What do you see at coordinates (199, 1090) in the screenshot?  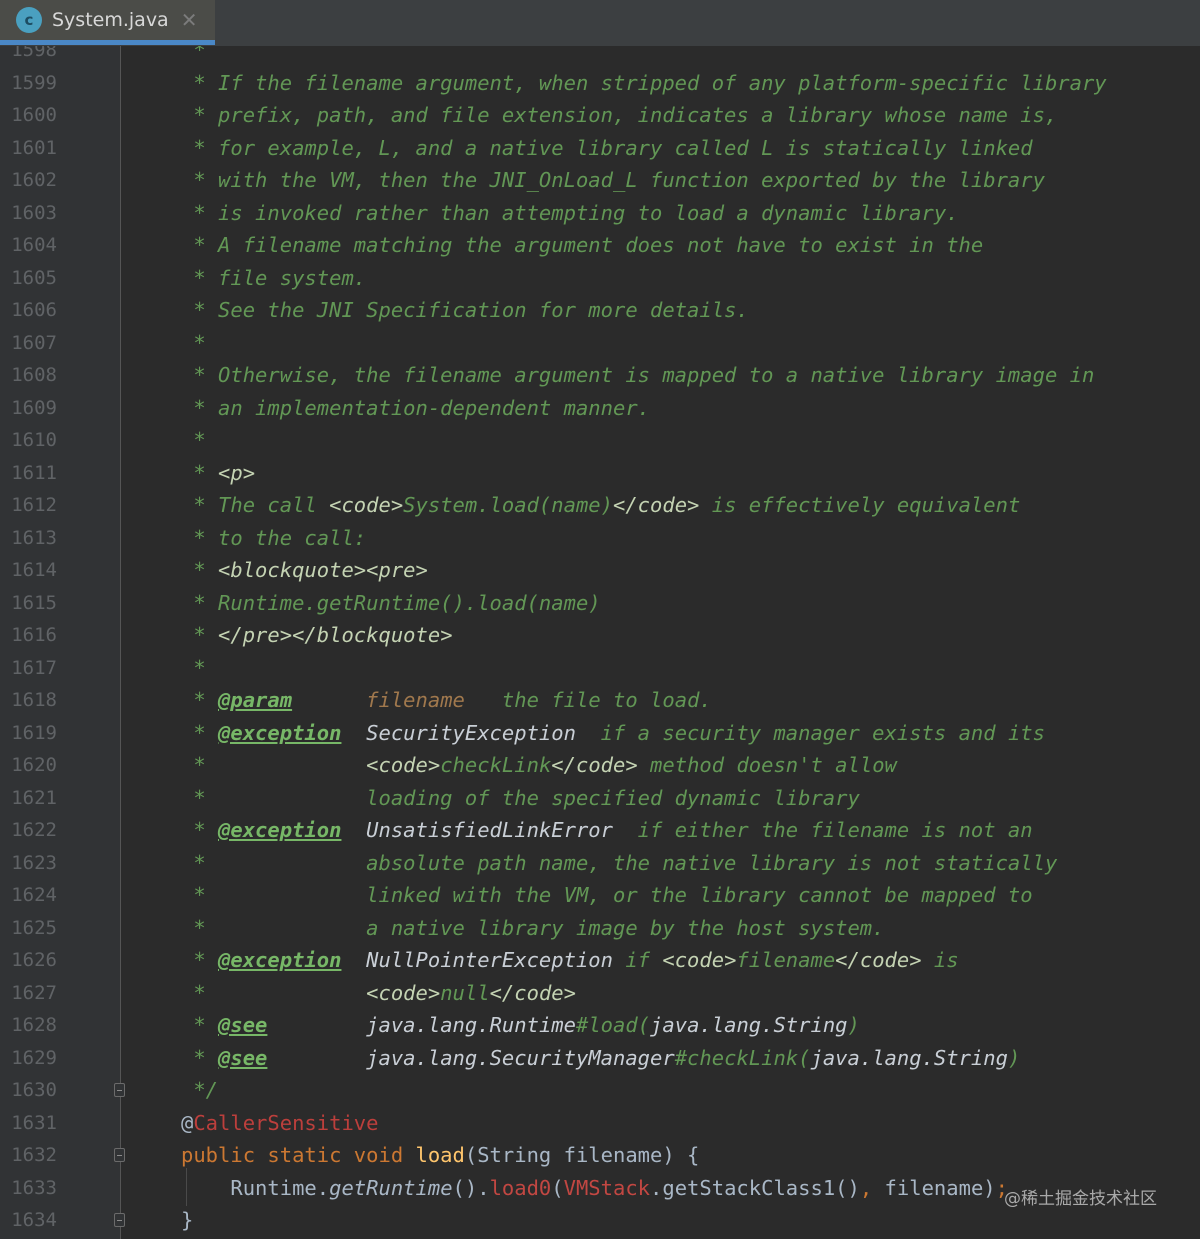 I see `code-text: */` at bounding box center [199, 1090].